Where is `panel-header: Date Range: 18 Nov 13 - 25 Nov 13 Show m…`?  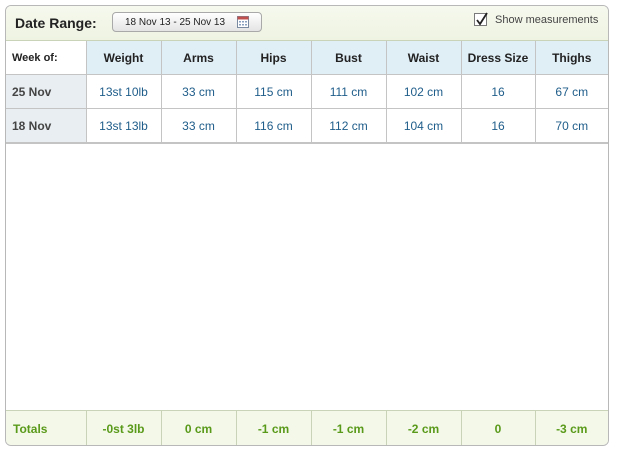 panel-header: Date Range: 18 Nov 13 - 25 Nov 13 Show m… is located at coordinates (307, 23).